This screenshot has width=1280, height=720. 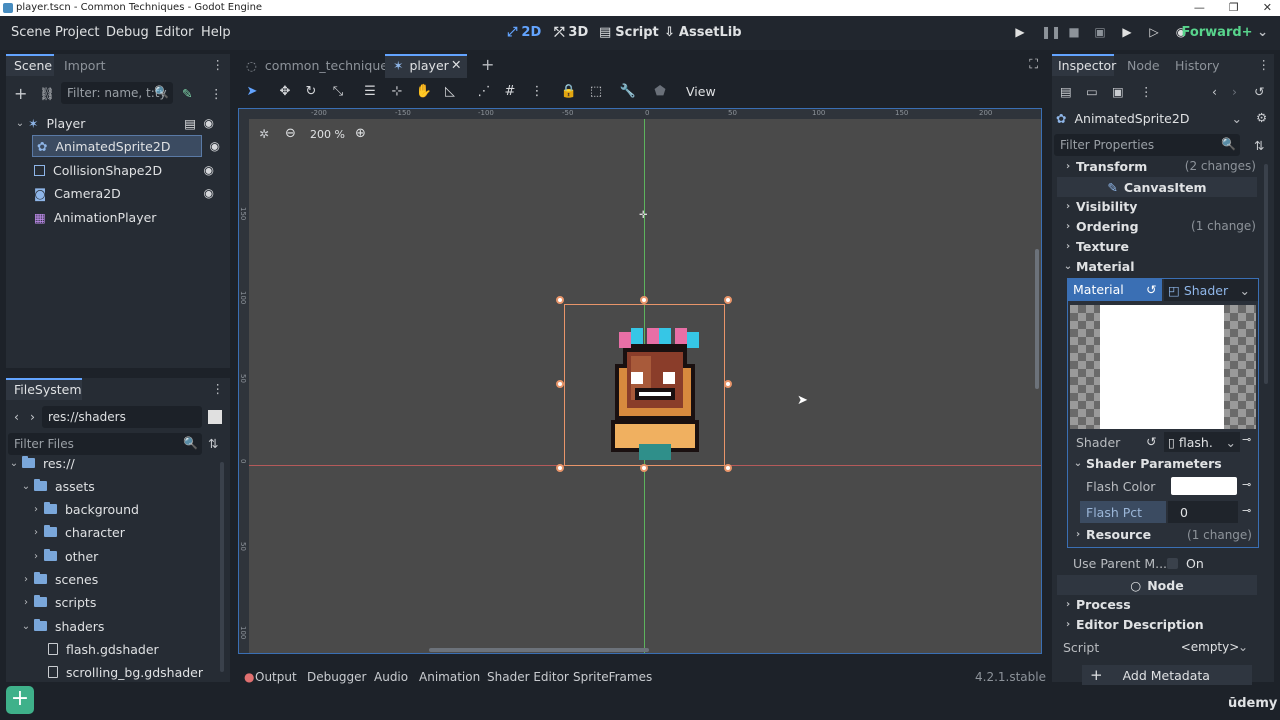 What do you see at coordinates (1160, 206) in the screenshot?
I see `section-visibility: › Visibility` at bounding box center [1160, 206].